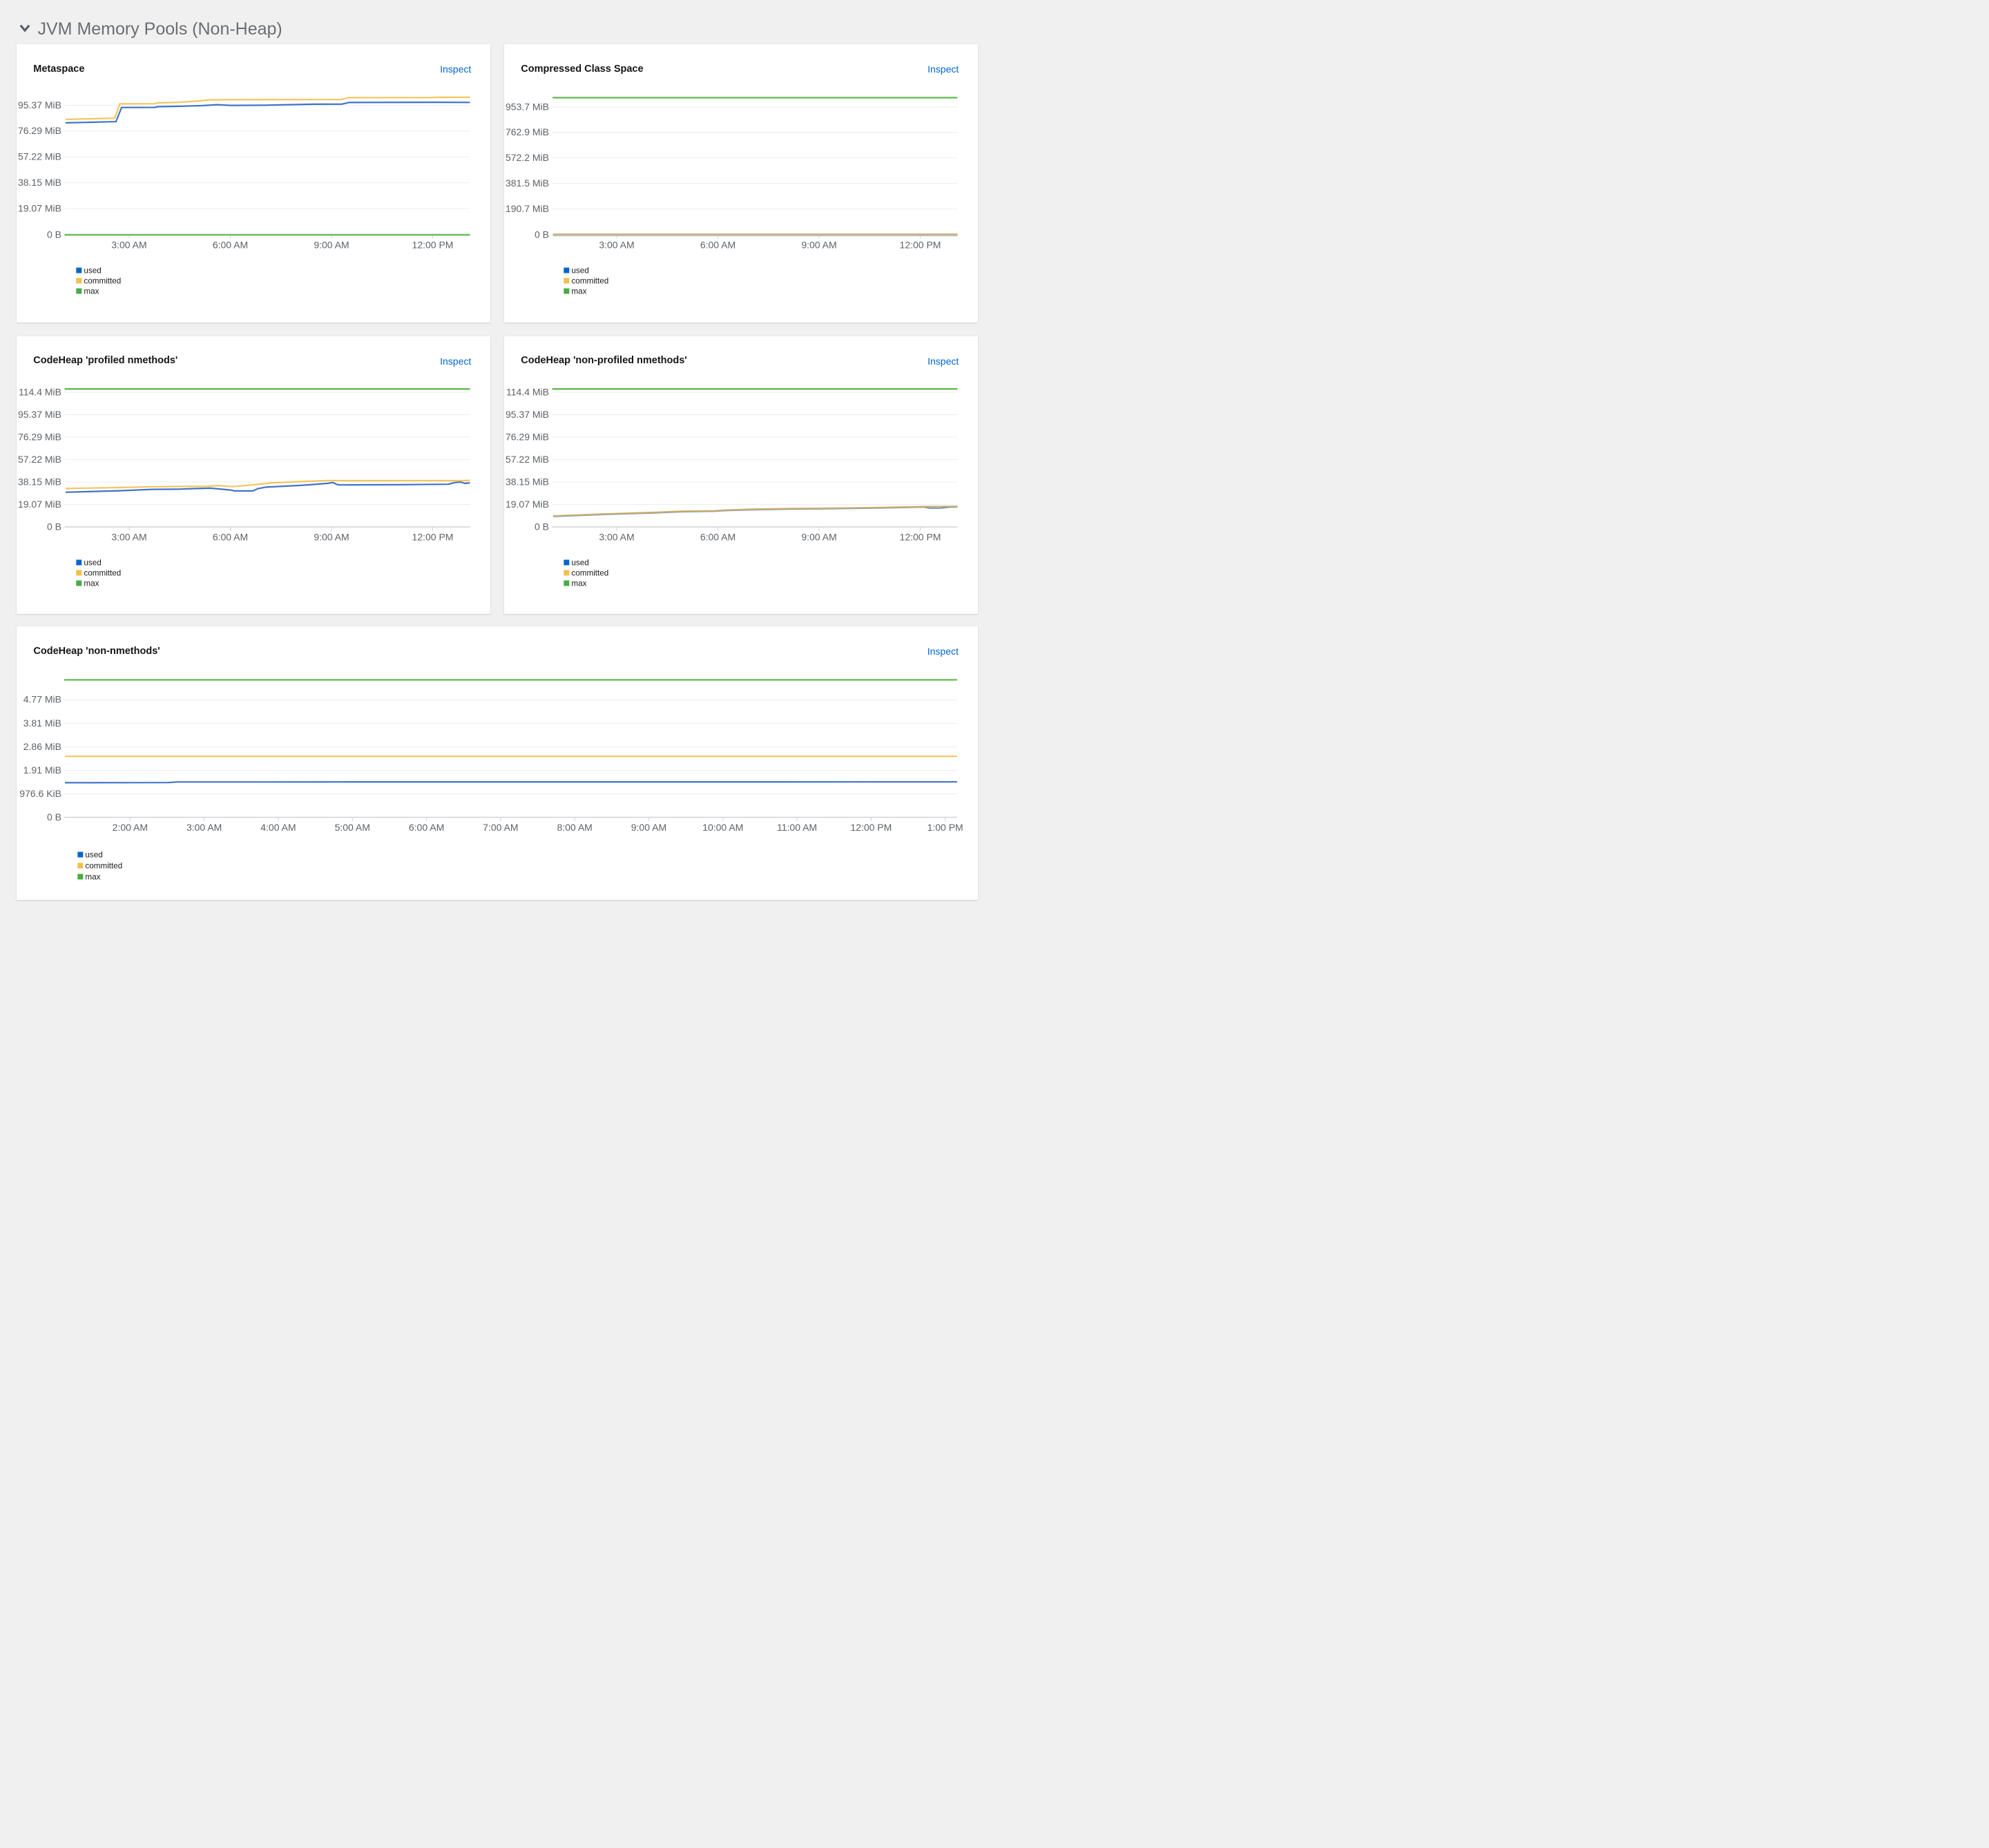 The height and width of the screenshot is (1848, 1989). Describe the element at coordinates (40, 793) in the screenshot. I see `svg-text: 976.6 KiB` at that location.